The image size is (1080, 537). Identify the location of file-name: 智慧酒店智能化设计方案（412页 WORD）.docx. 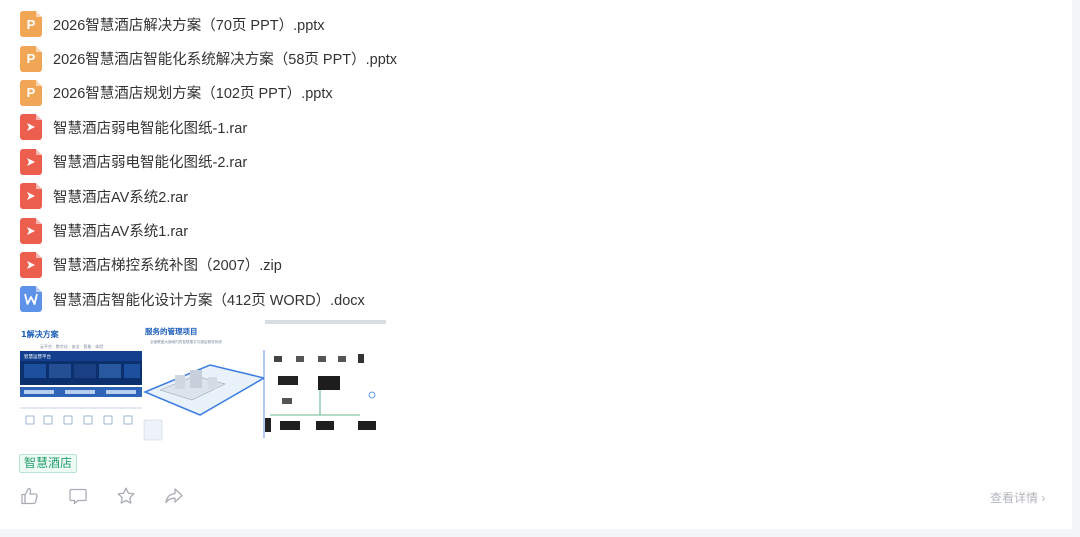
(209, 300).